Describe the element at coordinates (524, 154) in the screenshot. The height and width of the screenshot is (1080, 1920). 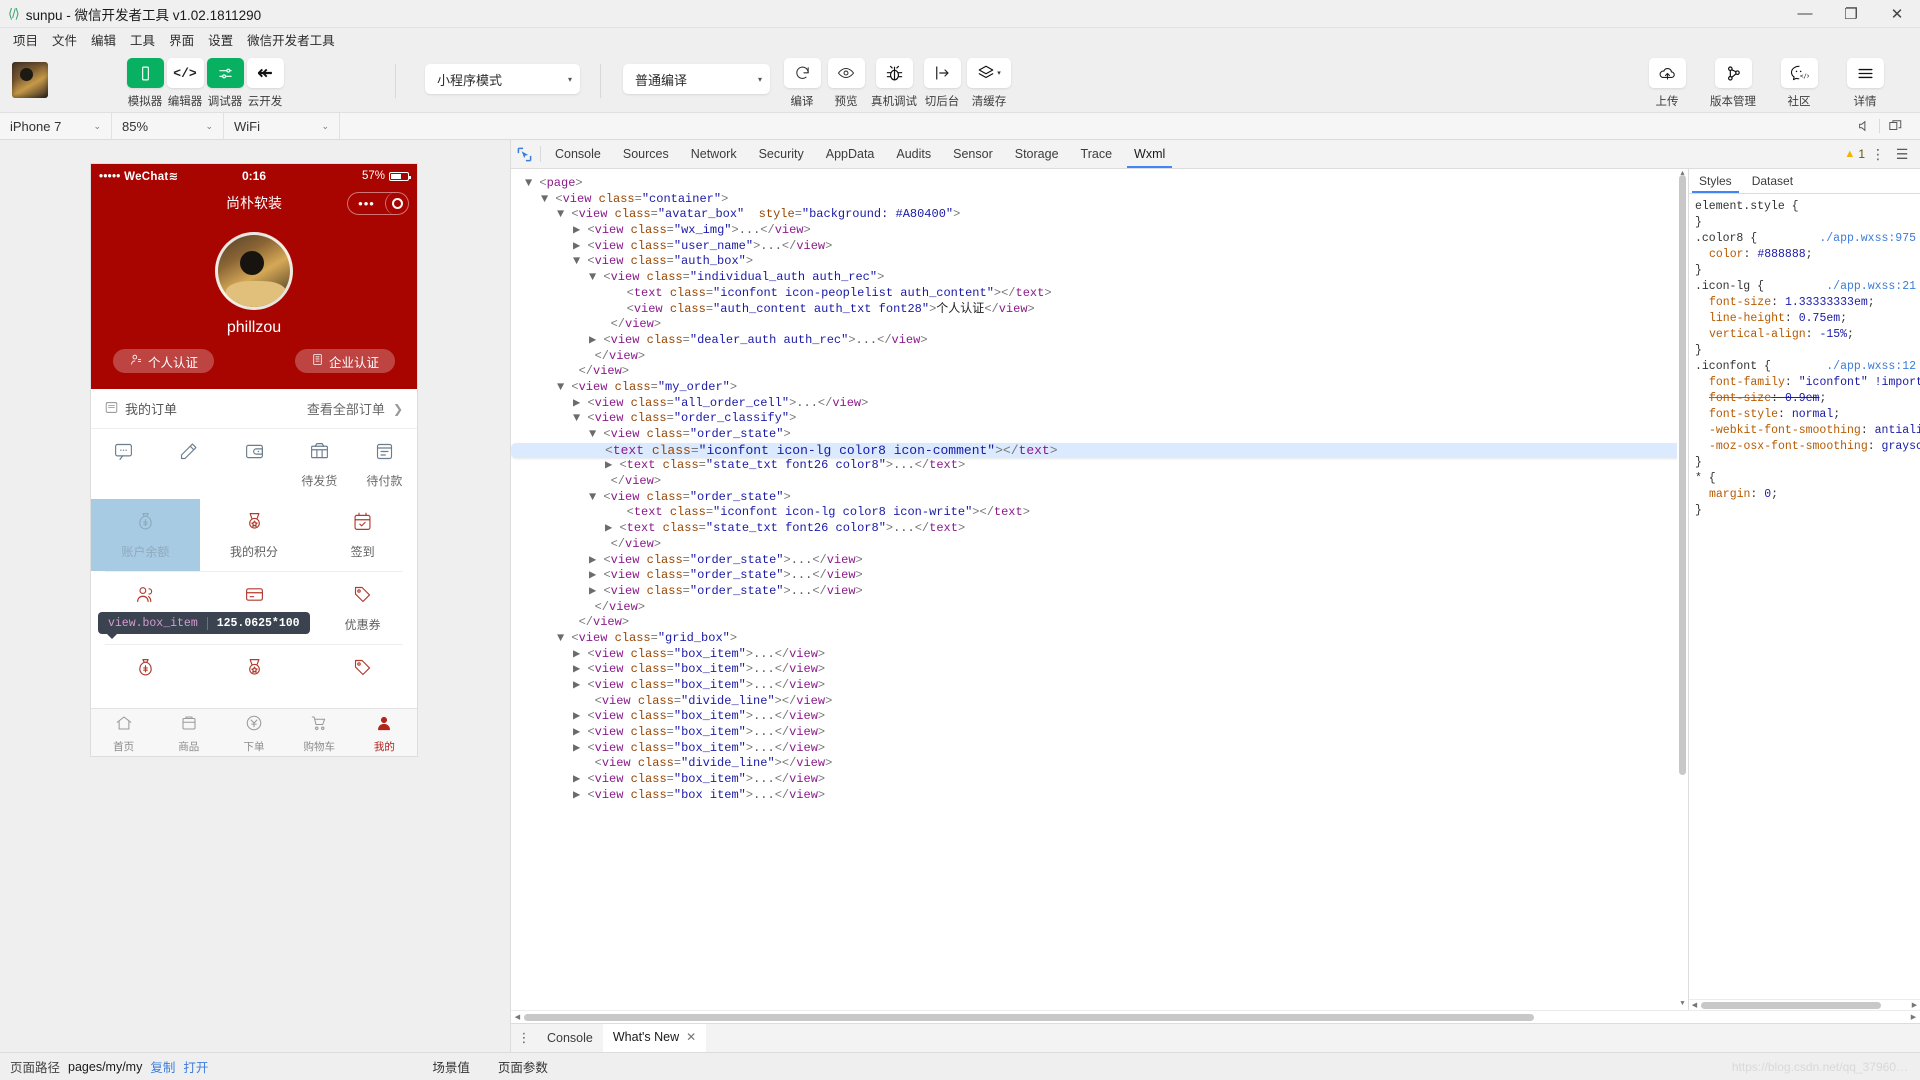
I see `inspect-cursor-icon` at that location.